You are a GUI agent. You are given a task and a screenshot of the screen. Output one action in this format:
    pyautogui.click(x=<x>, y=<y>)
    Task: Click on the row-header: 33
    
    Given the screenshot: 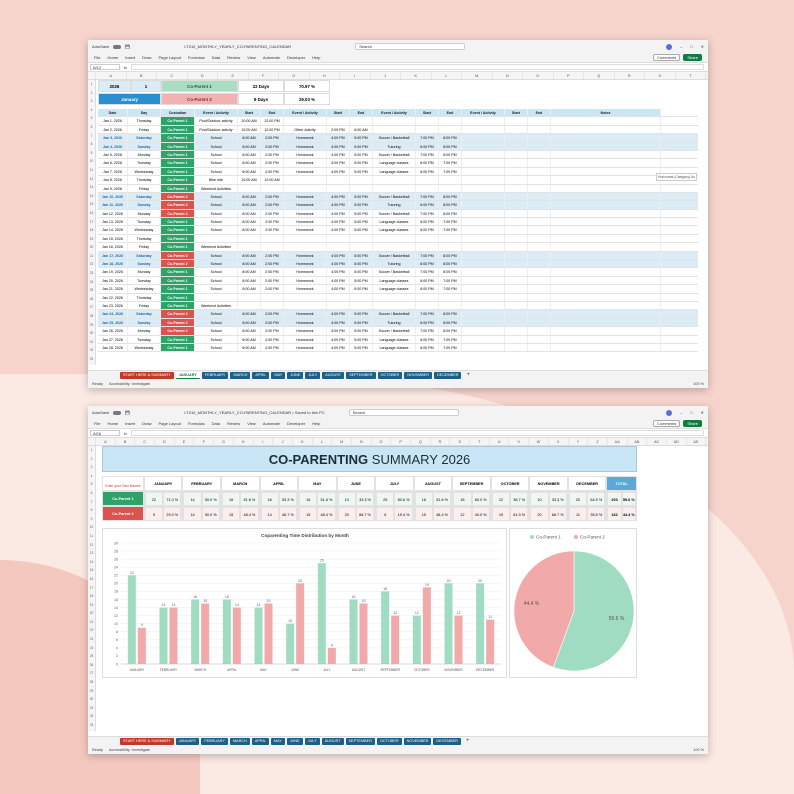 What is the action you would take?
    pyautogui.click(x=91, y=359)
    